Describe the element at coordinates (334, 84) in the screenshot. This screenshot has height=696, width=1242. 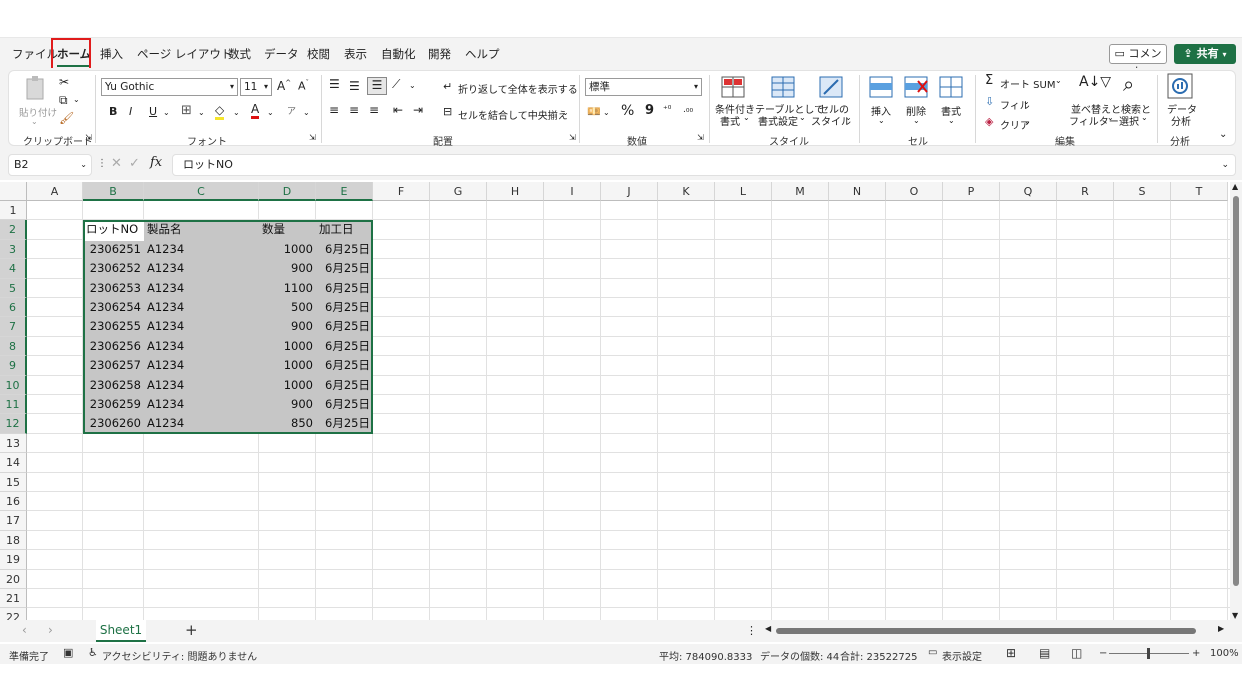
I see `align-top-icon: ☰` at that location.